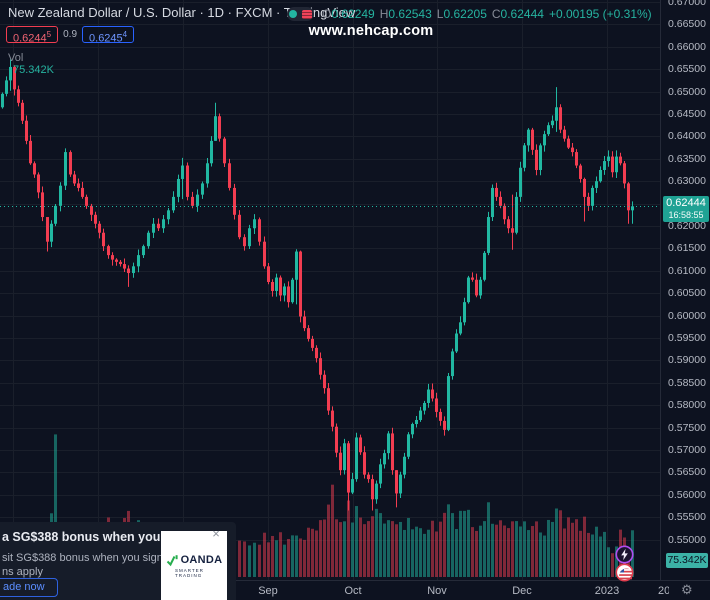  I want to click on time-tick-label: 2023, so click(607, 591).